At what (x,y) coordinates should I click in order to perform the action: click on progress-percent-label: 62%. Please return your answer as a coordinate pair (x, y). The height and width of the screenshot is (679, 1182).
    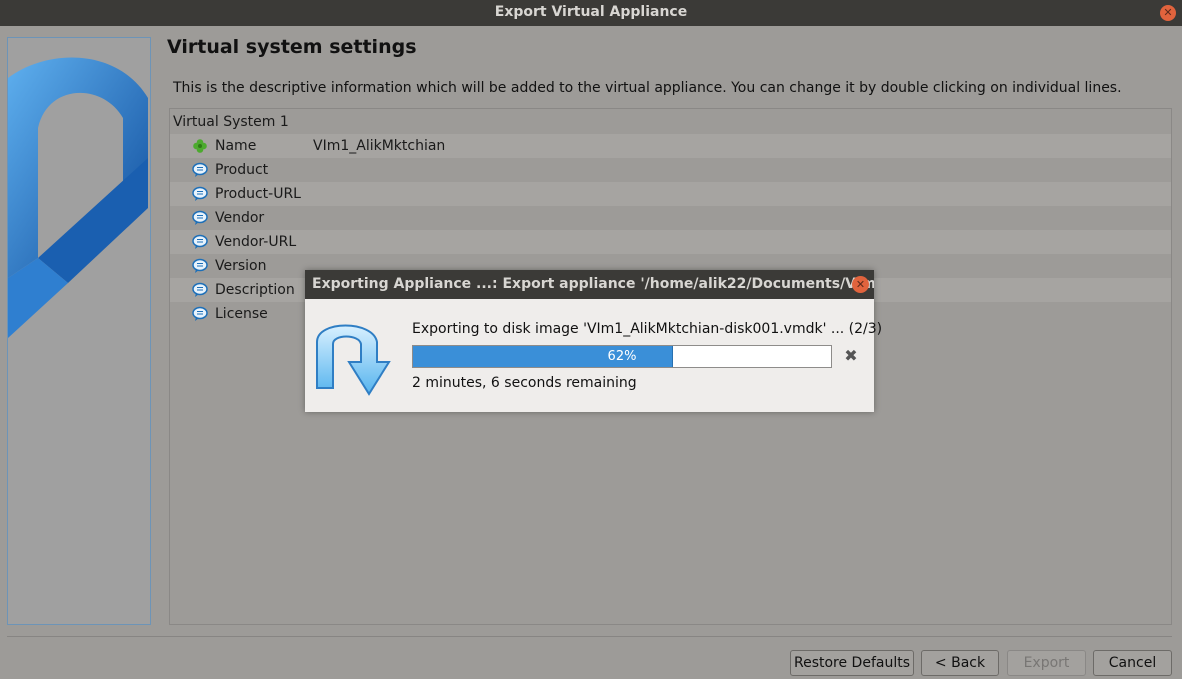
    Looking at the image, I should click on (622, 356).